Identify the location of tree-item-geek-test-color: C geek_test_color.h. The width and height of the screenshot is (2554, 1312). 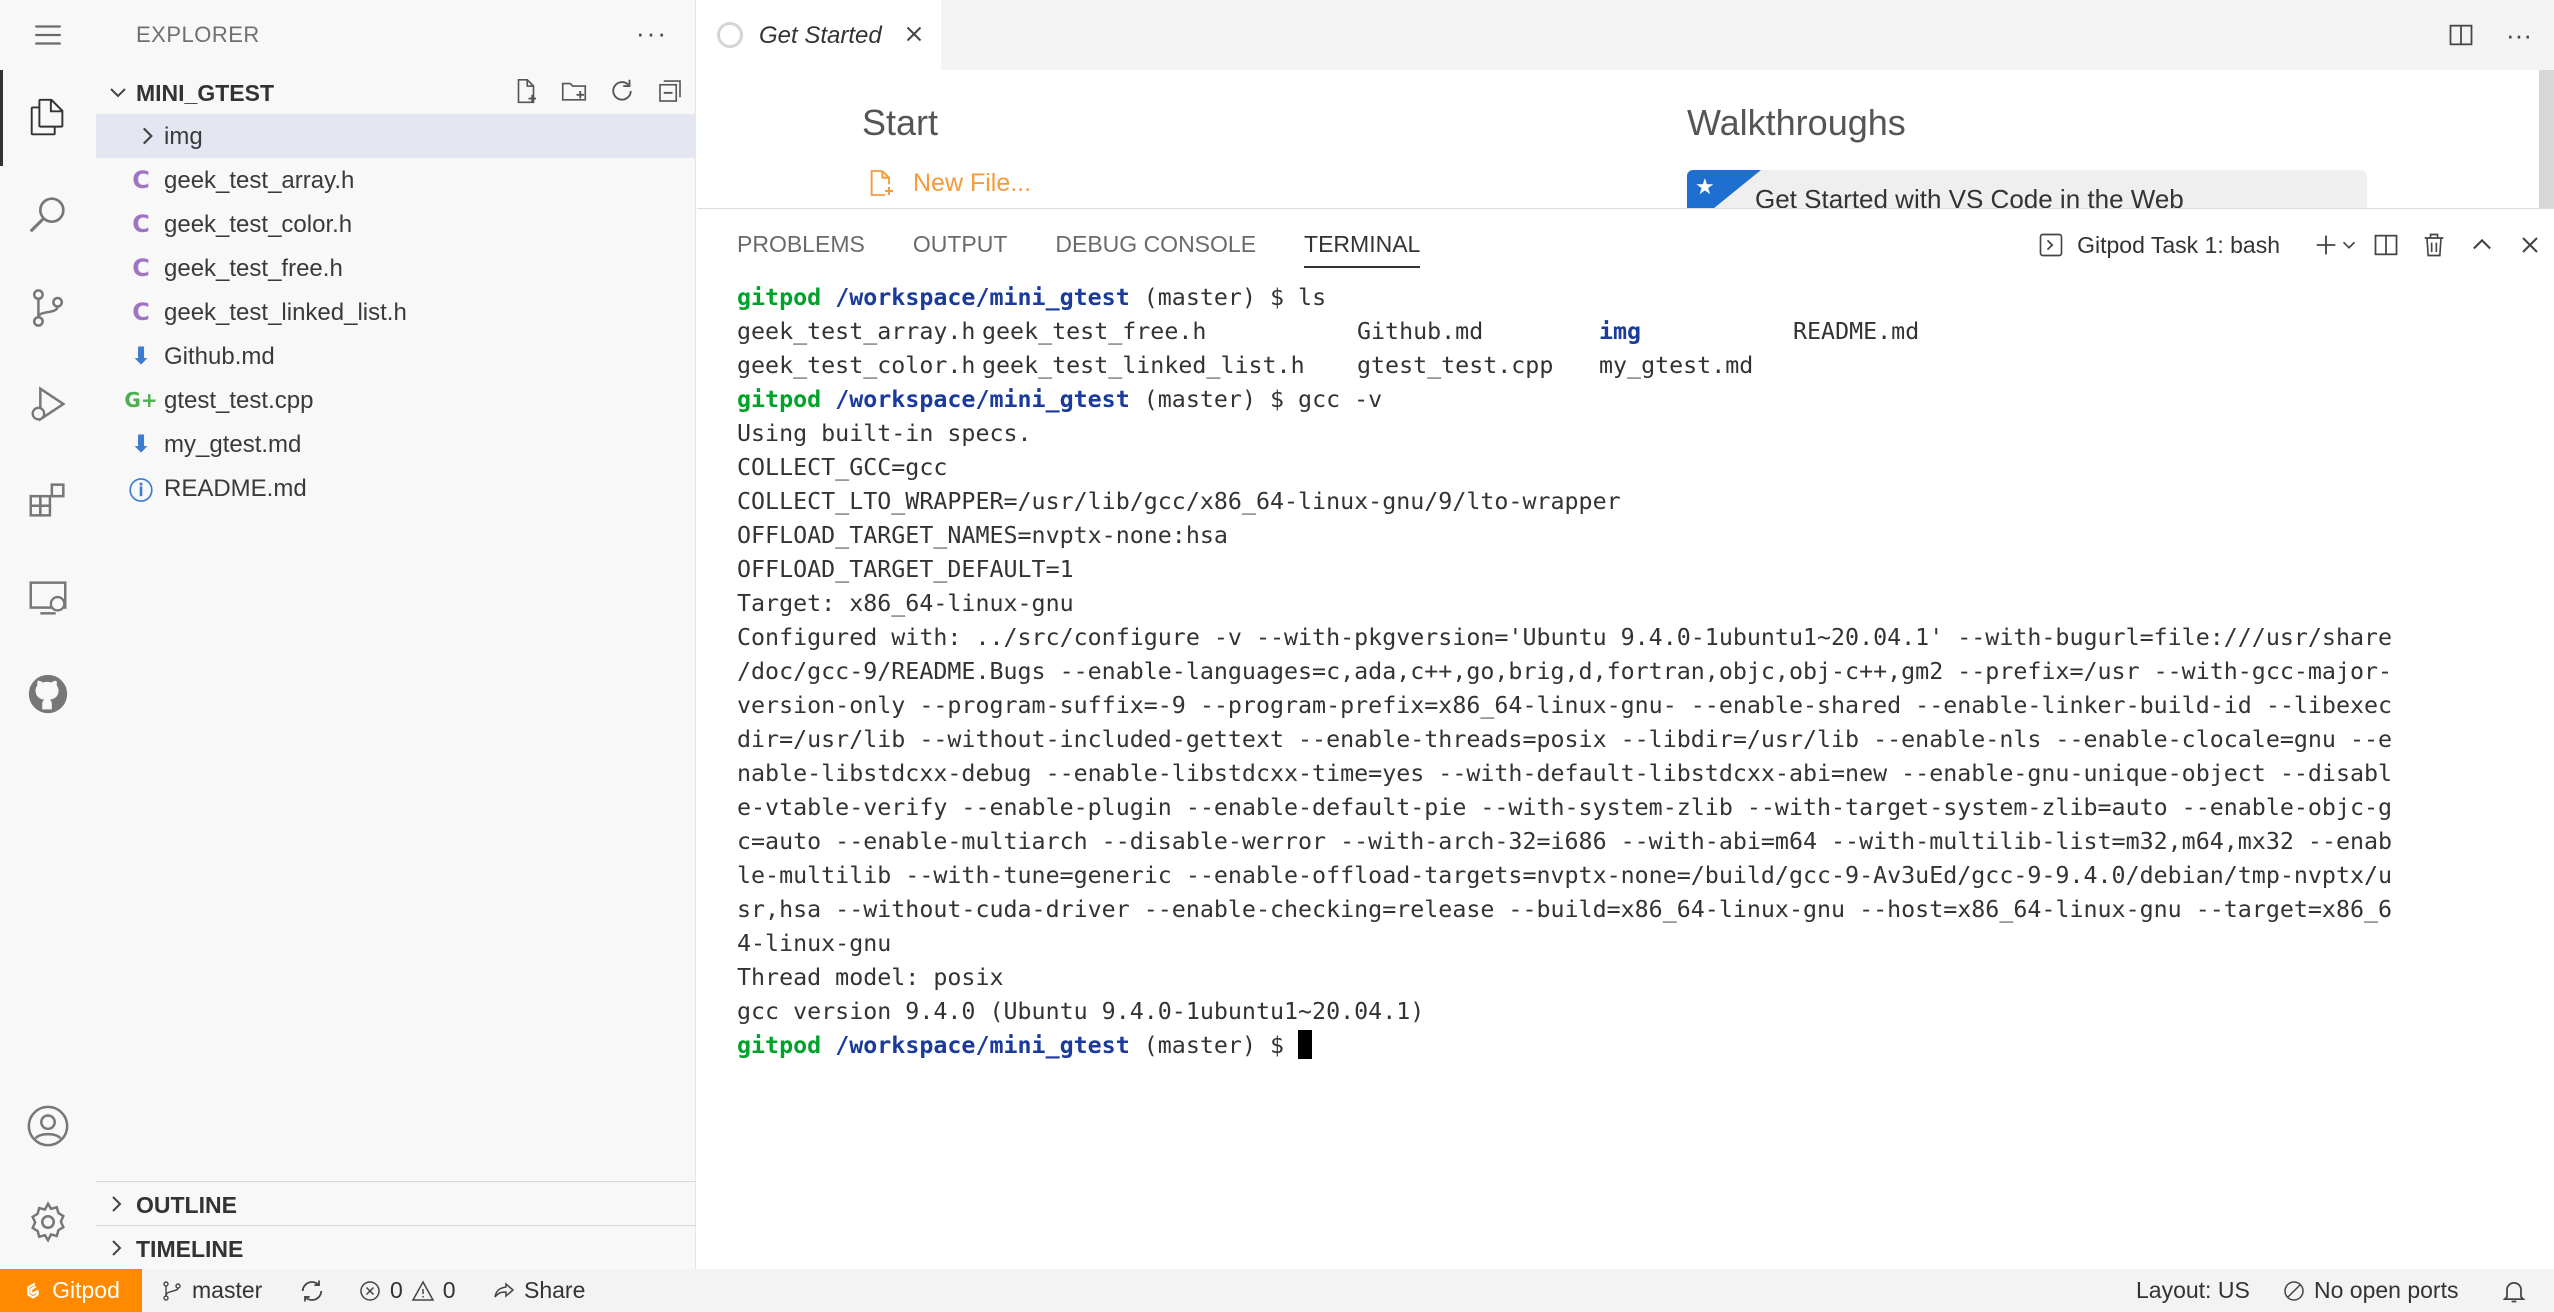
(396, 224).